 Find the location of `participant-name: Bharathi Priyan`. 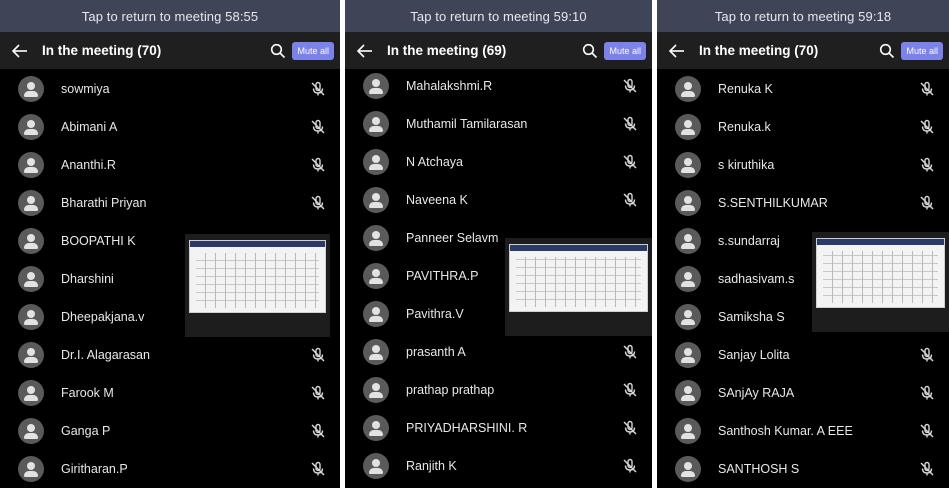

participant-name: Bharathi Priyan is located at coordinates (104, 203).